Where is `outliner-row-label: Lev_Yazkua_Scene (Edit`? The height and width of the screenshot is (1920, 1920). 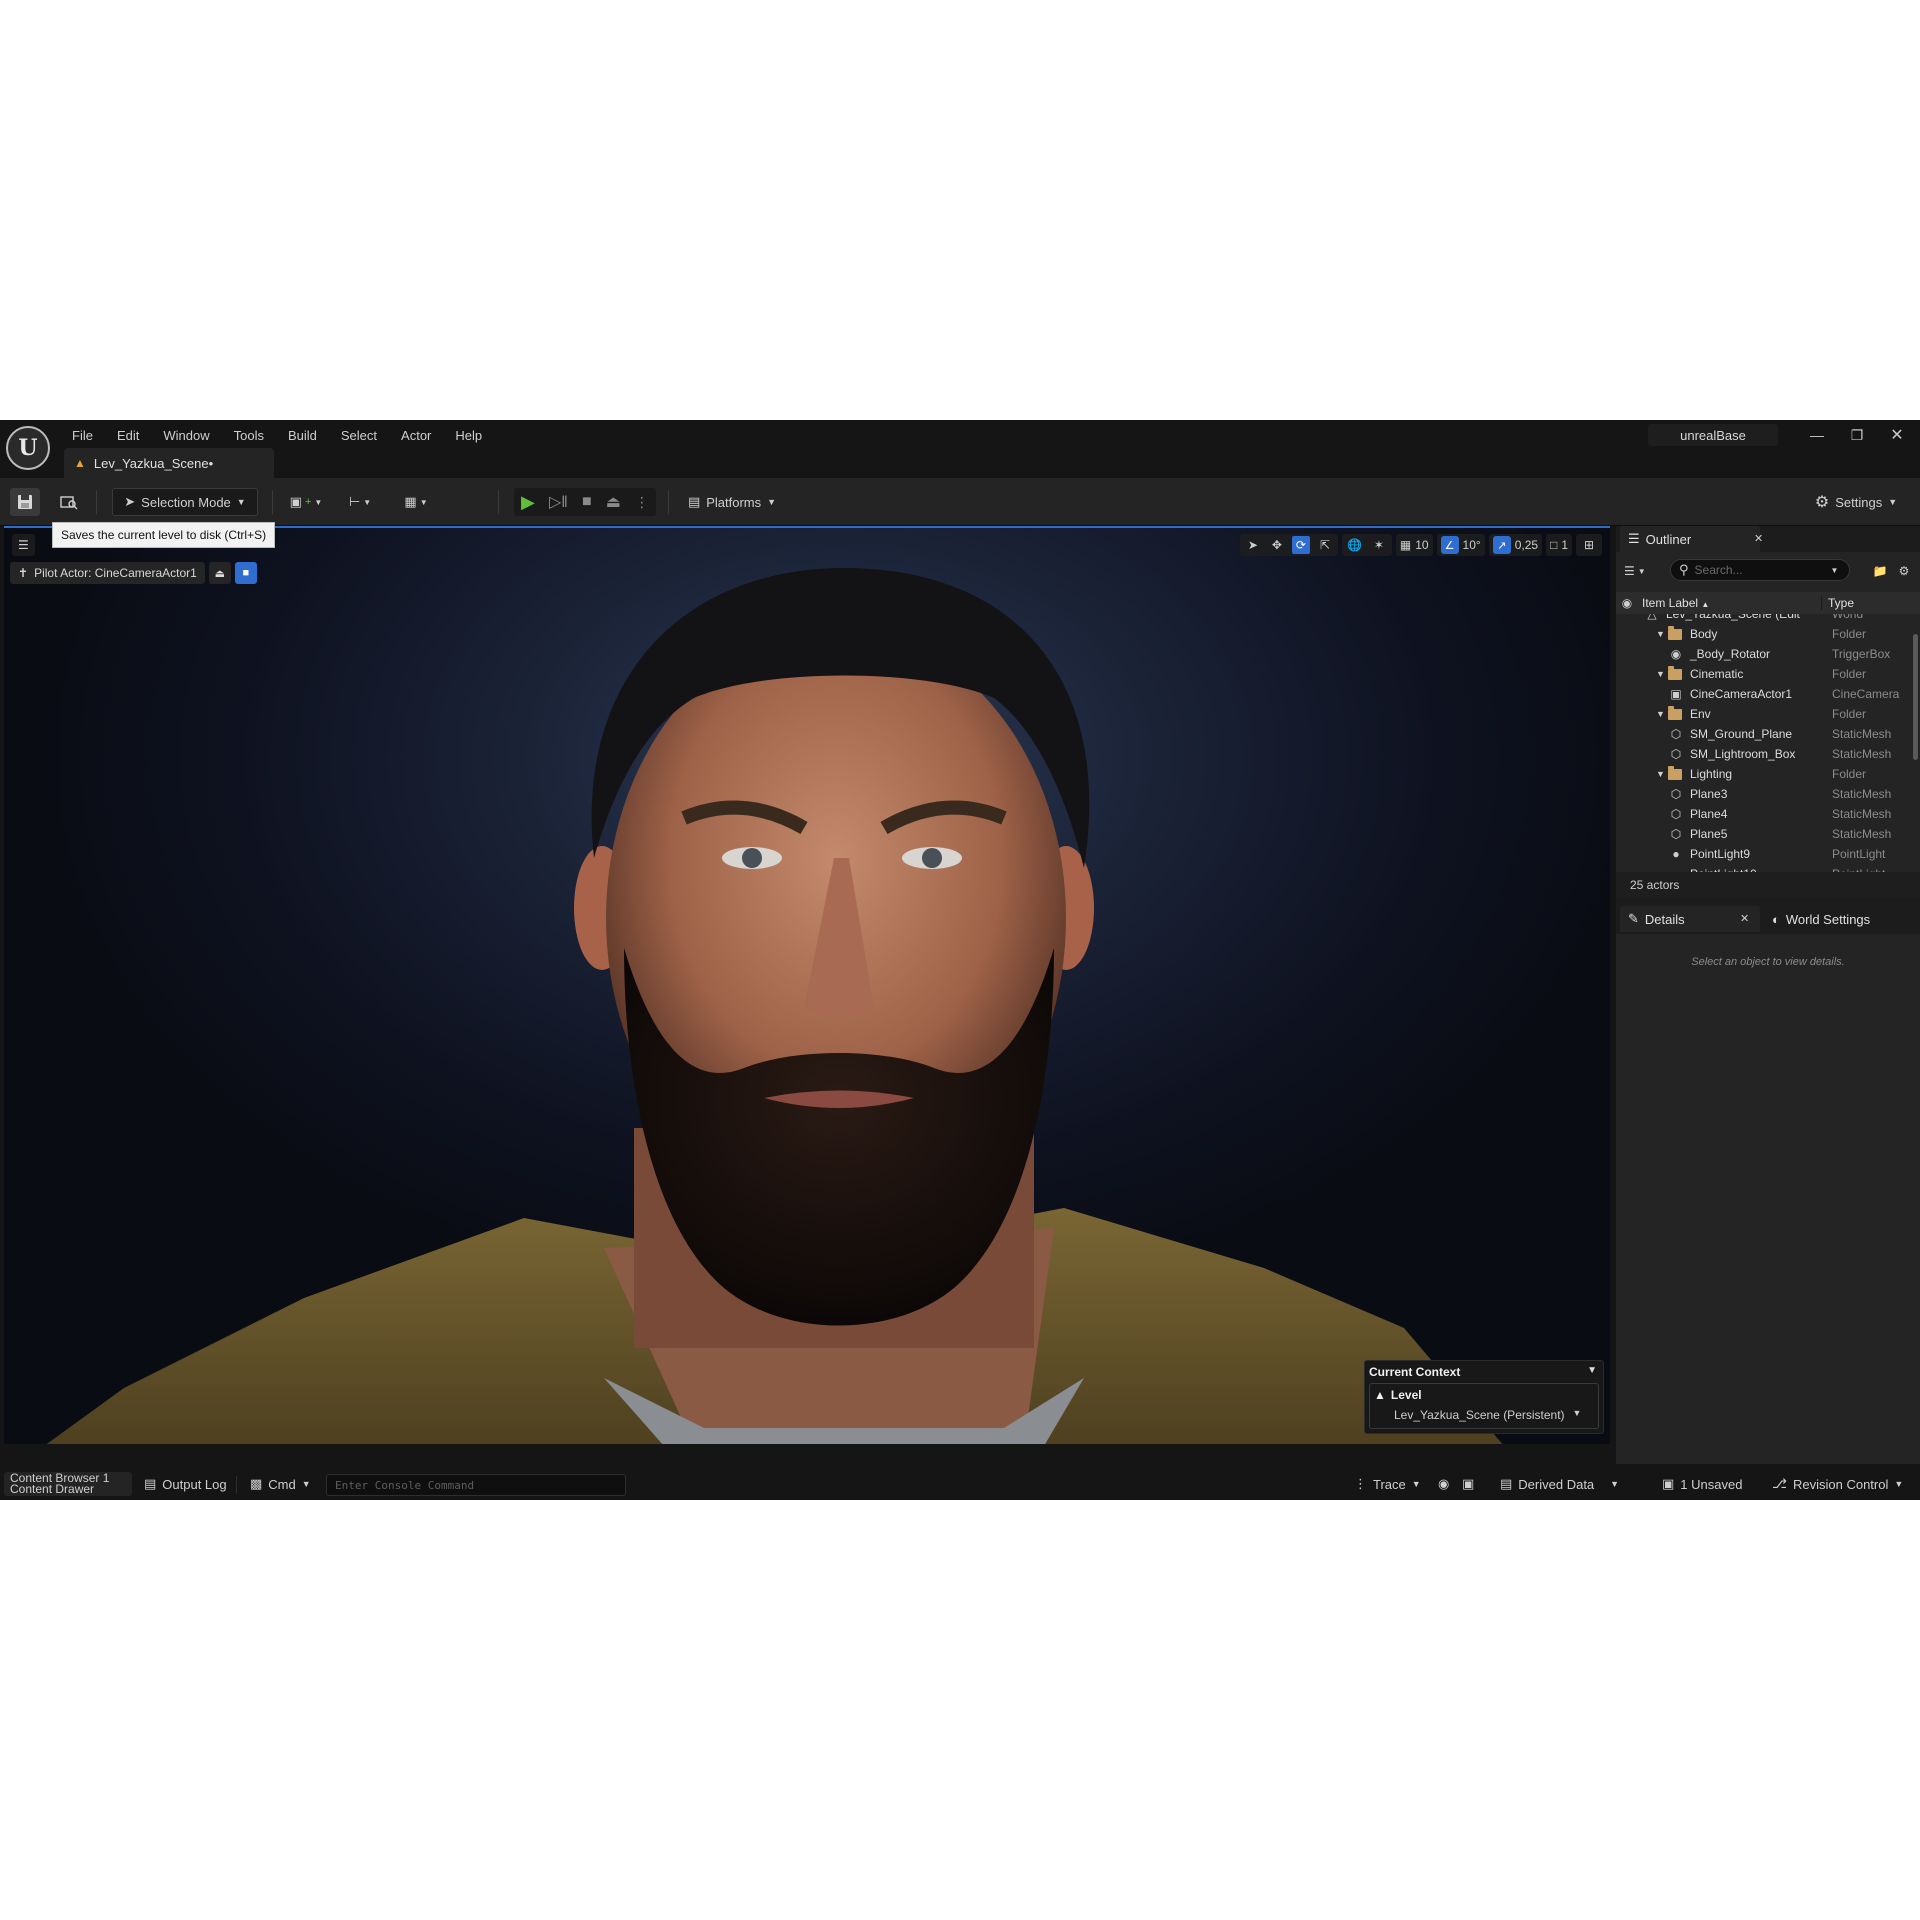
outliner-row-label: Lev_Yazkua_Scene (Edit is located at coordinates (1733, 617).